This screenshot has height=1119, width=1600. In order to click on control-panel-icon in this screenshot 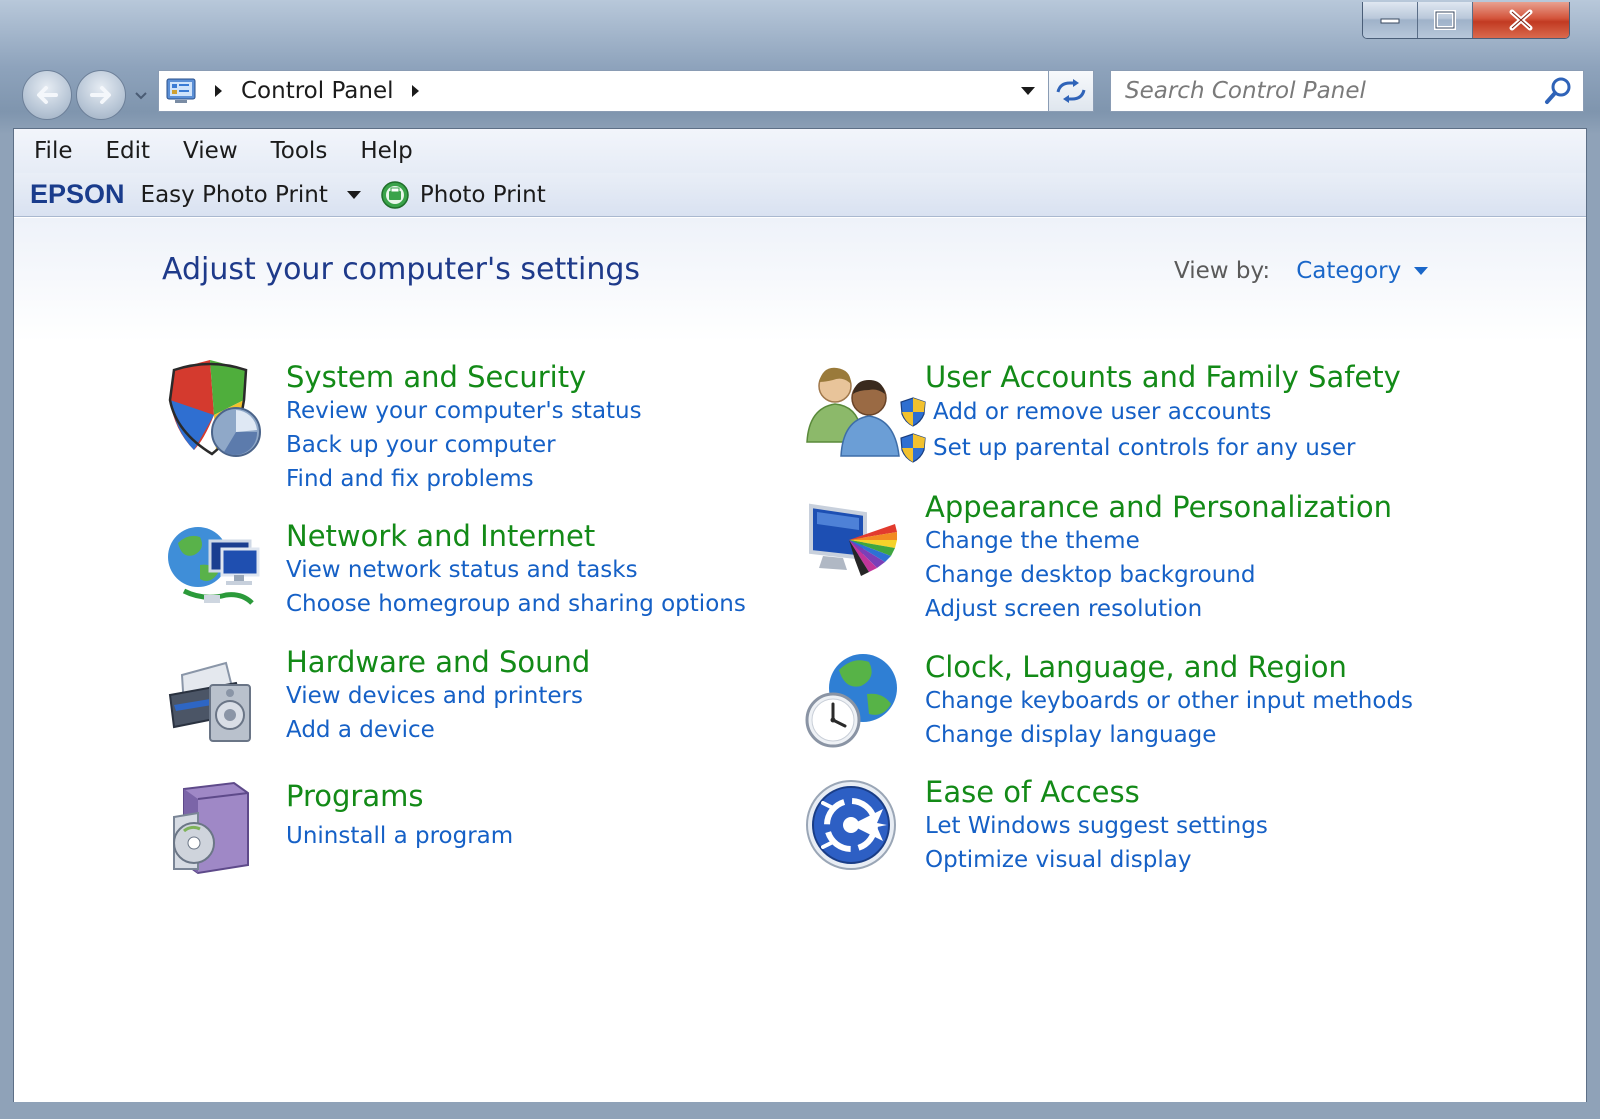, I will do `click(181, 90)`.